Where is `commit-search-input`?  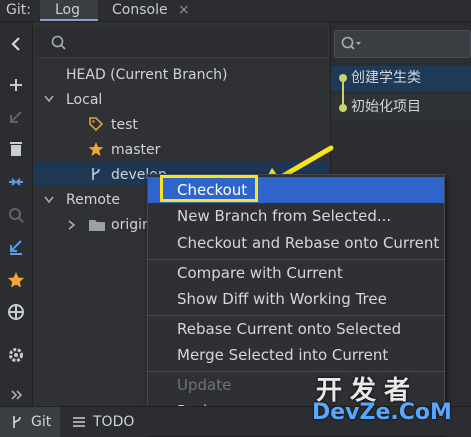 commit-search-input is located at coordinates (402, 44).